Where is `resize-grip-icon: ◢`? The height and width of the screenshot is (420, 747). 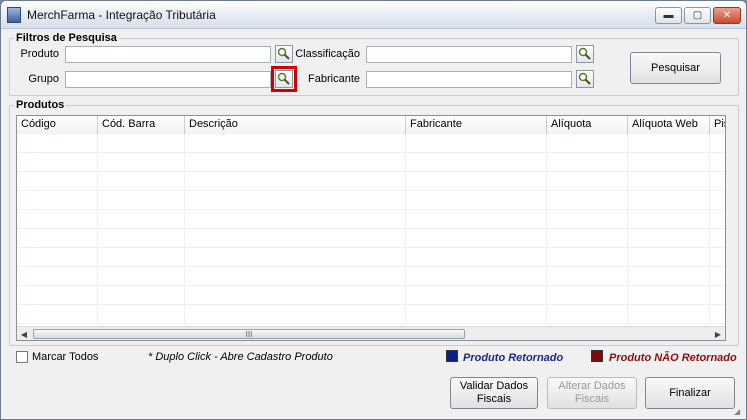
resize-grip-icon: ◢ is located at coordinates (739, 412).